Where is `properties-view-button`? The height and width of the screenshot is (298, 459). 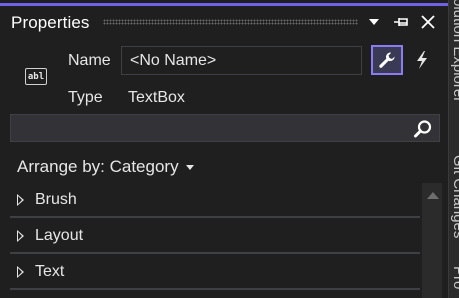 properties-view-button is located at coordinates (387, 60).